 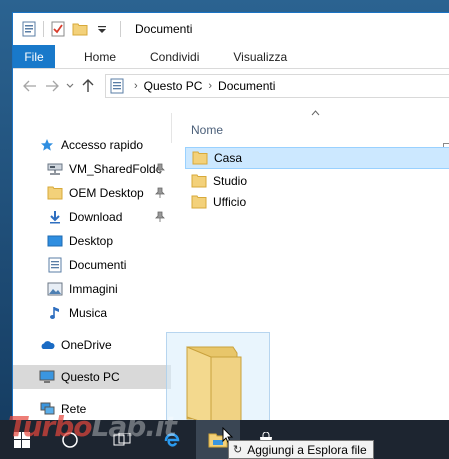 What do you see at coordinates (164, 29) in the screenshot?
I see `window-title: Documenti` at bounding box center [164, 29].